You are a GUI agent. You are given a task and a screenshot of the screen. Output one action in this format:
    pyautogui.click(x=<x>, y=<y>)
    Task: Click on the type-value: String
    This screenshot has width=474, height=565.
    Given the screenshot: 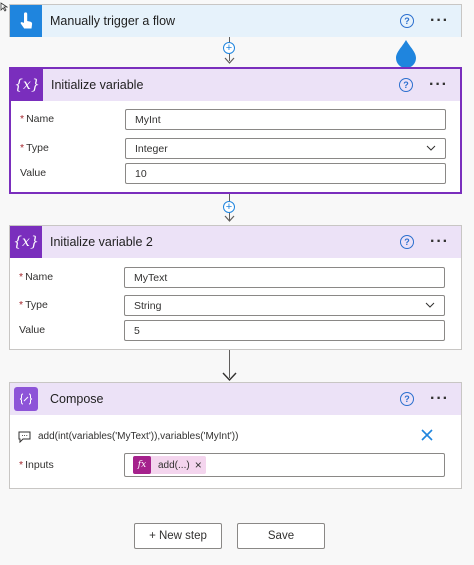 What is the action you would take?
    pyautogui.click(x=148, y=305)
    